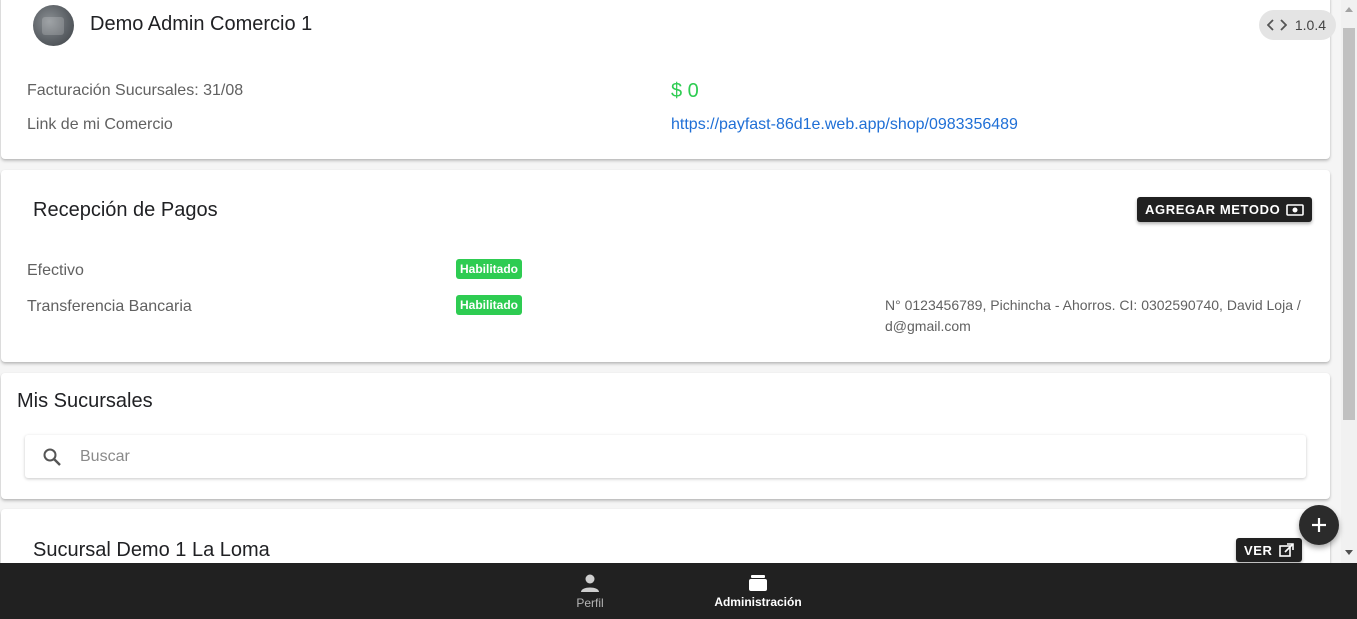 Image resolution: width=1357 pixels, height=619 pixels. Describe the element at coordinates (590, 602) in the screenshot. I see `nav-label: Perfil` at that location.